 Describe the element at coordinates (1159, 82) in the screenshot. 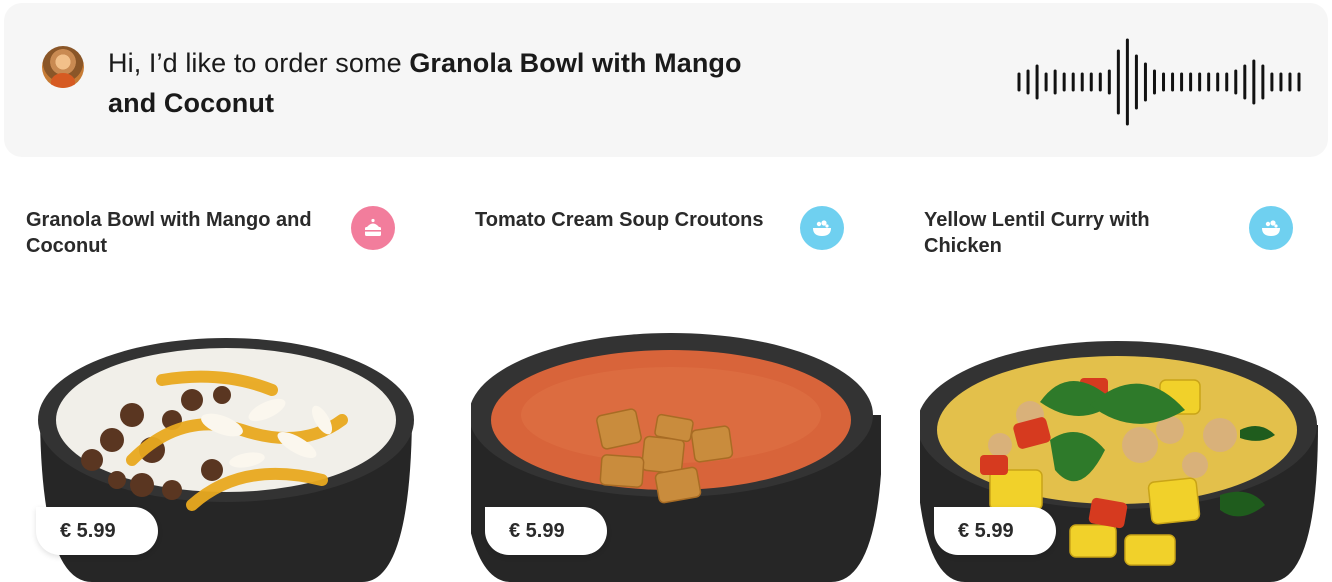

I see `audio-waveform-icon` at that location.